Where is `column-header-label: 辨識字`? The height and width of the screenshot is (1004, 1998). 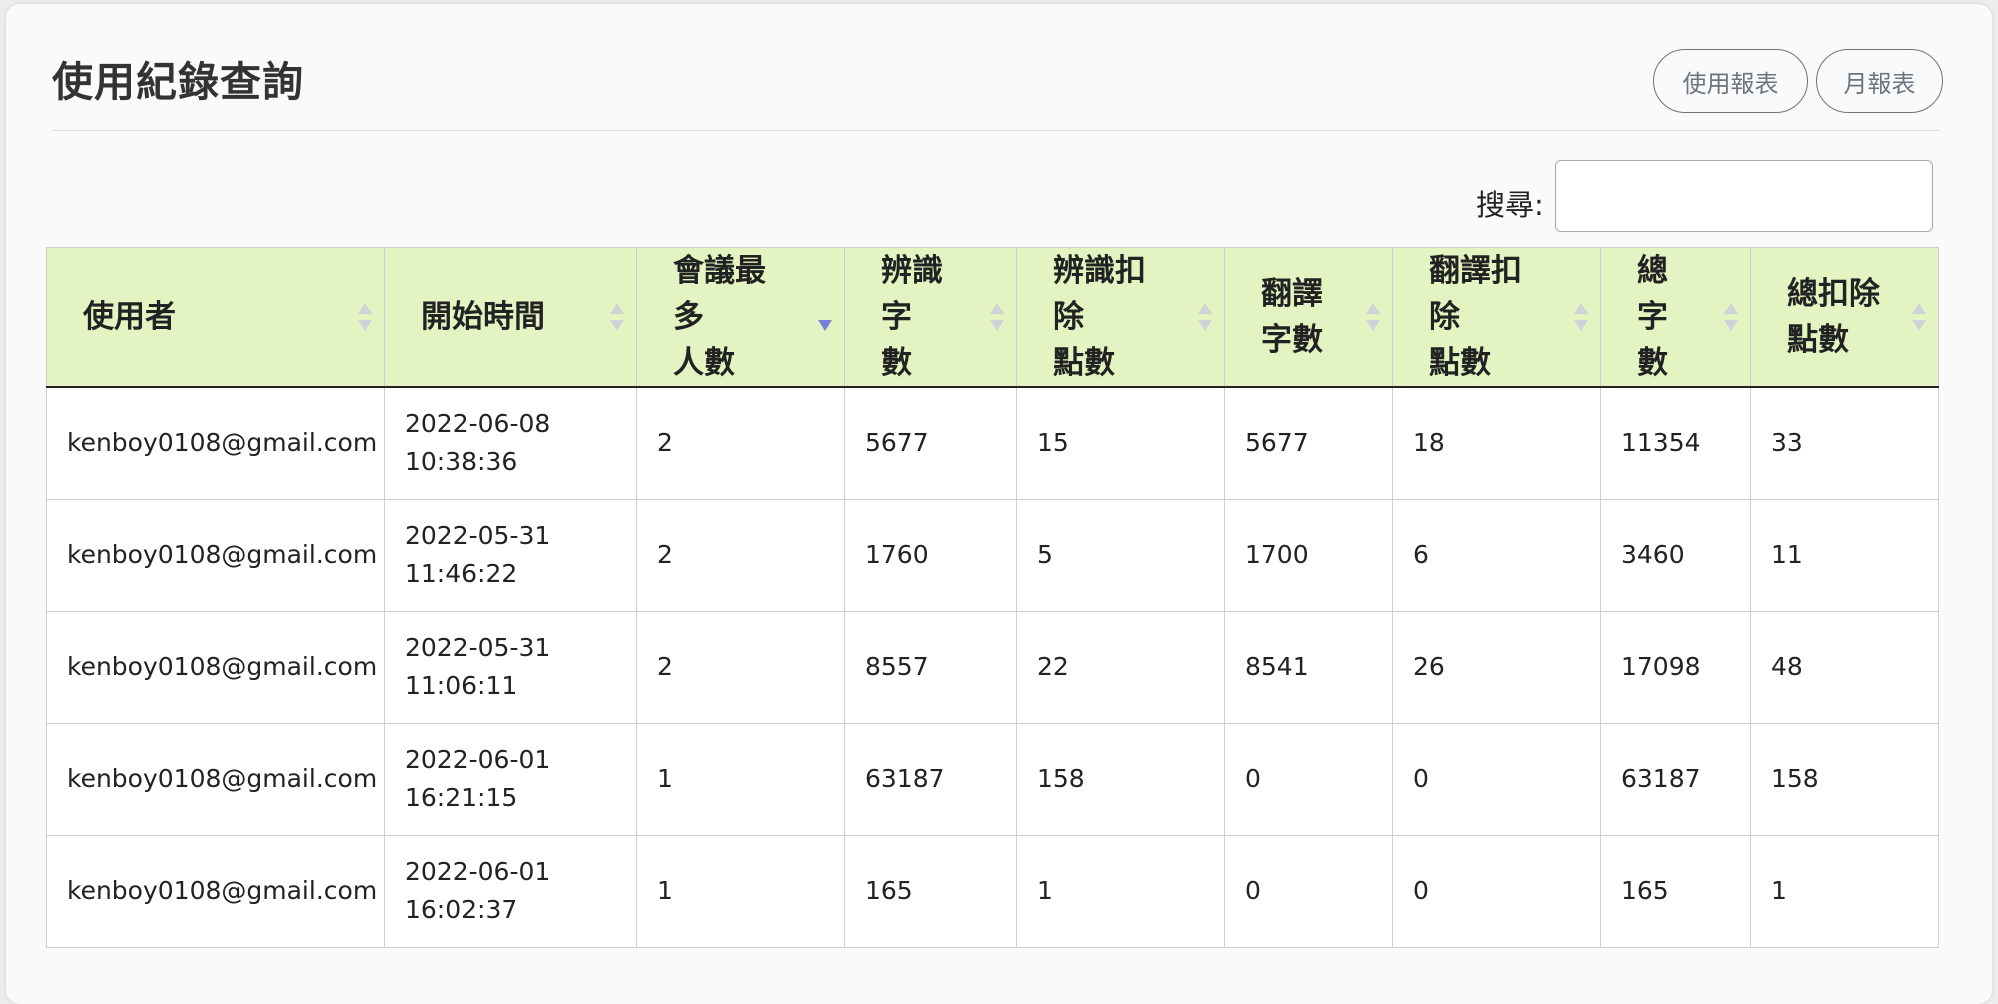
column-header-label: 辨識字 is located at coordinates (912, 294).